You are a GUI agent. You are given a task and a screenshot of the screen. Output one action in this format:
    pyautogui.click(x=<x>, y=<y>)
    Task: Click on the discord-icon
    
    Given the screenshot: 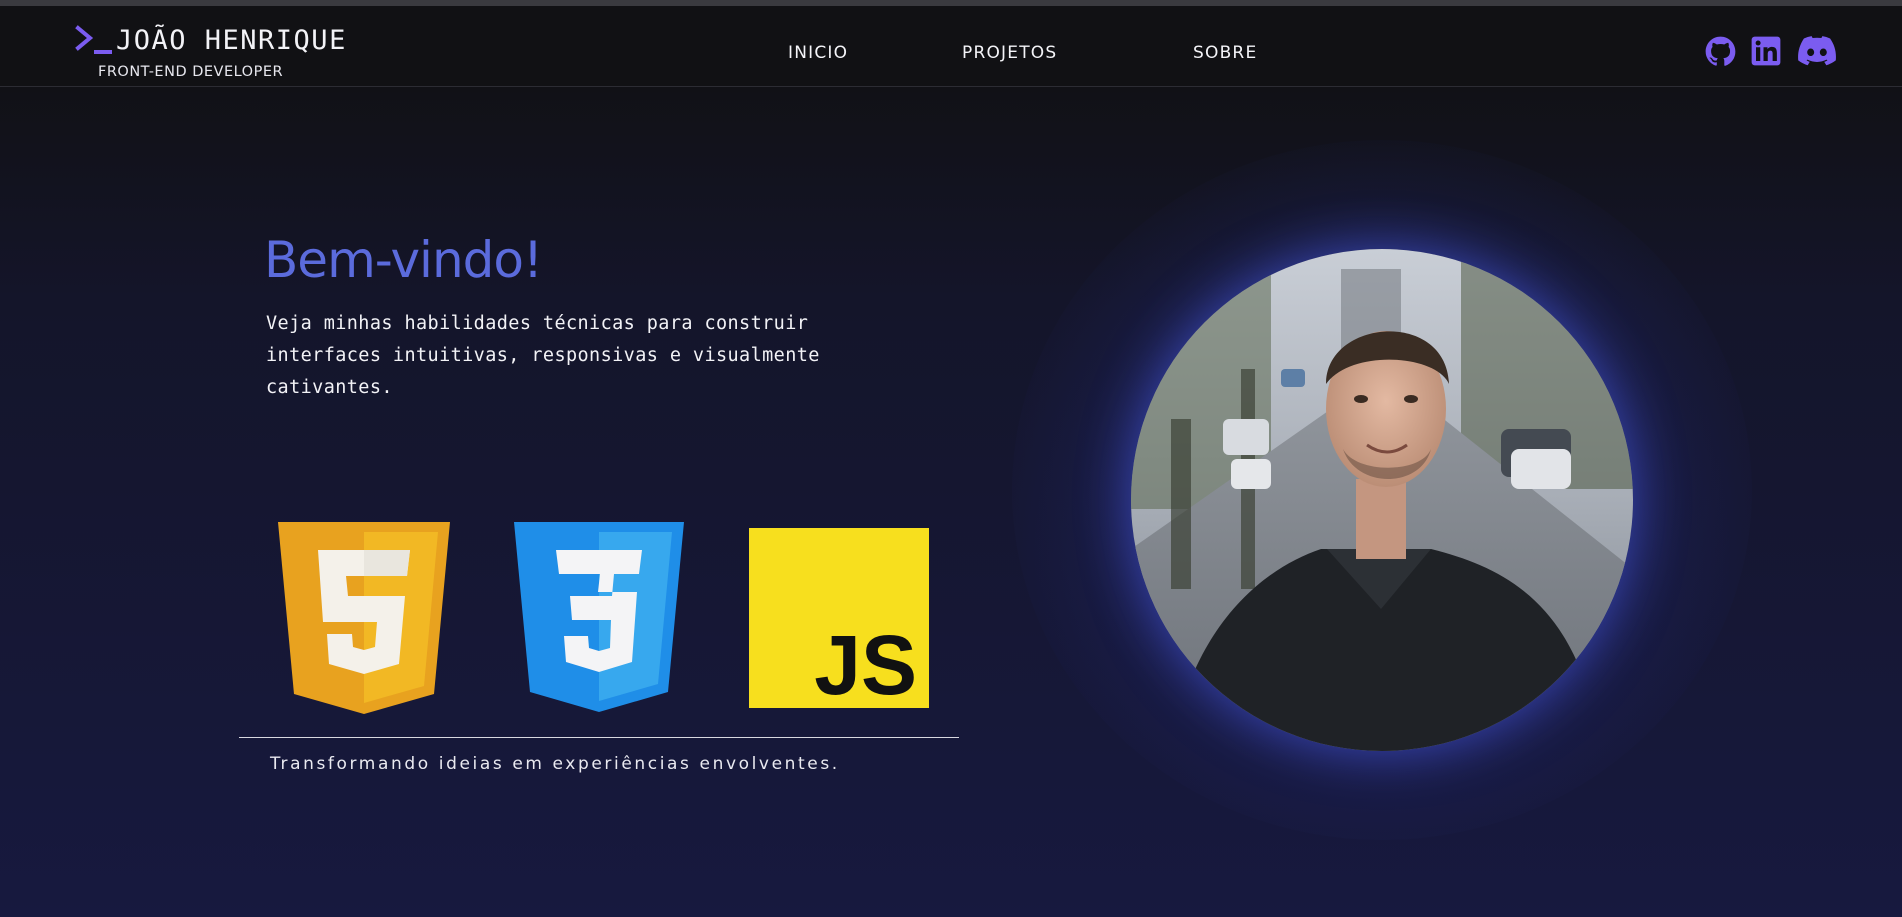 What is the action you would take?
    pyautogui.click(x=1817, y=51)
    